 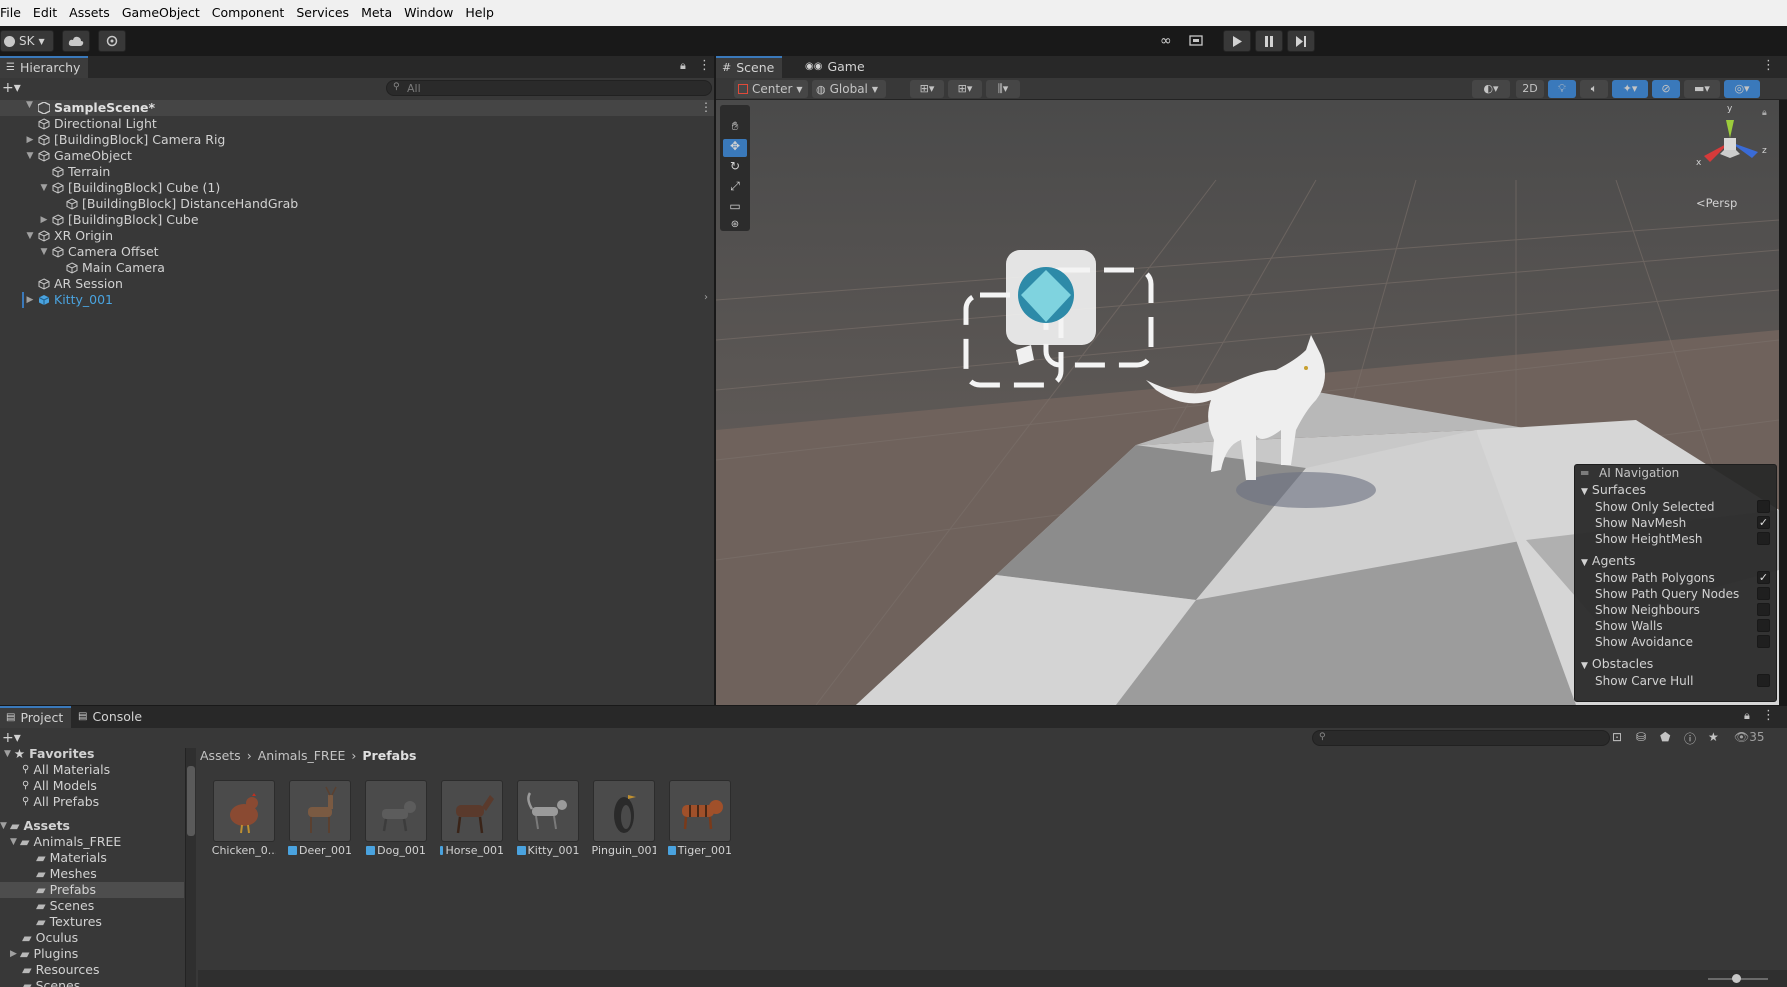 I want to click on asset-item: Dog_001, so click(x=396, y=818).